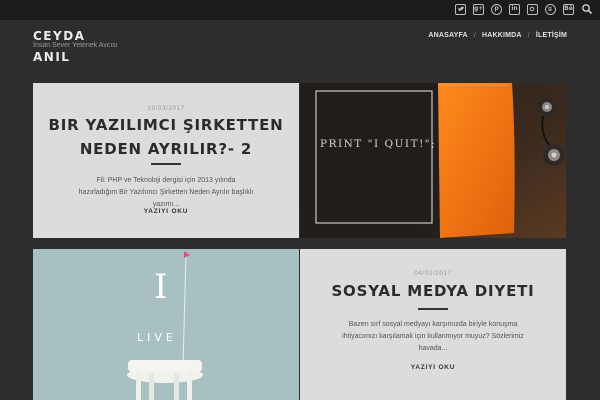 The image size is (600, 400). What do you see at coordinates (532, 9) in the screenshot?
I see `instagram-icon` at bounding box center [532, 9].